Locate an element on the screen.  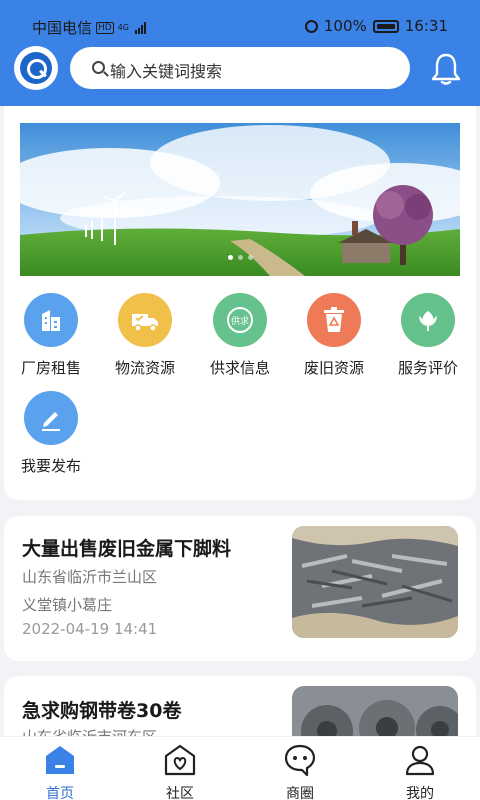
nav-business: 商圈 is located at coordinates (300, 771).